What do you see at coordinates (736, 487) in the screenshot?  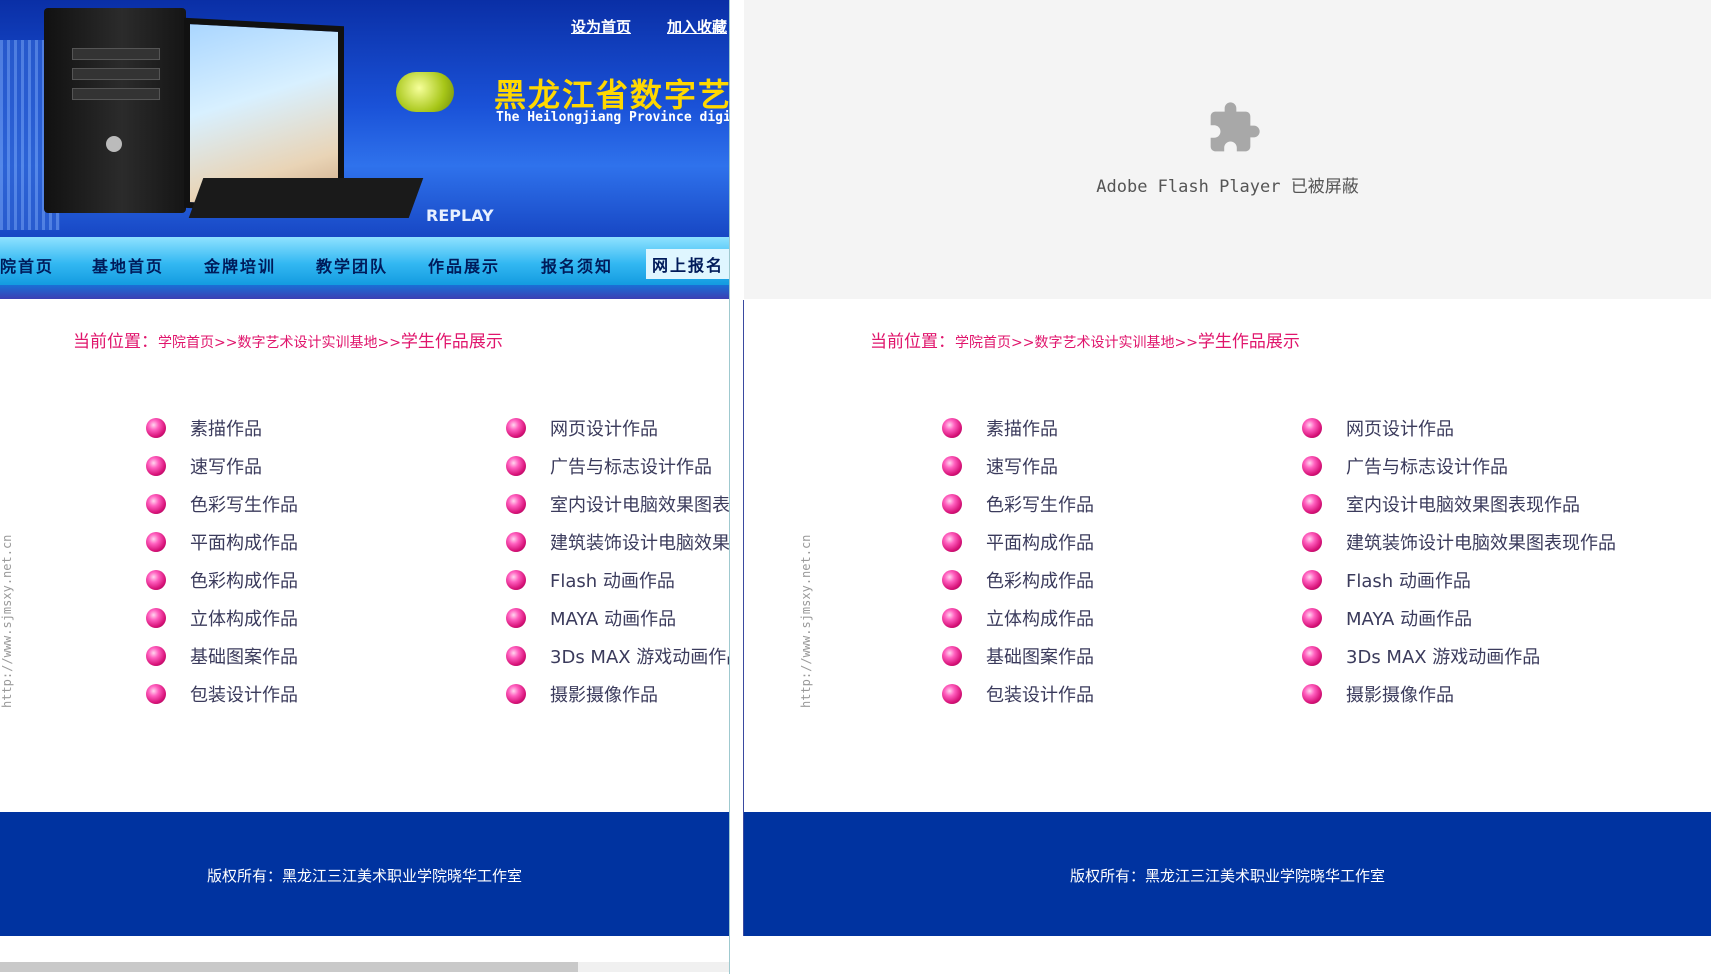 I see `pane-divider` at bounding box center [736, 487].